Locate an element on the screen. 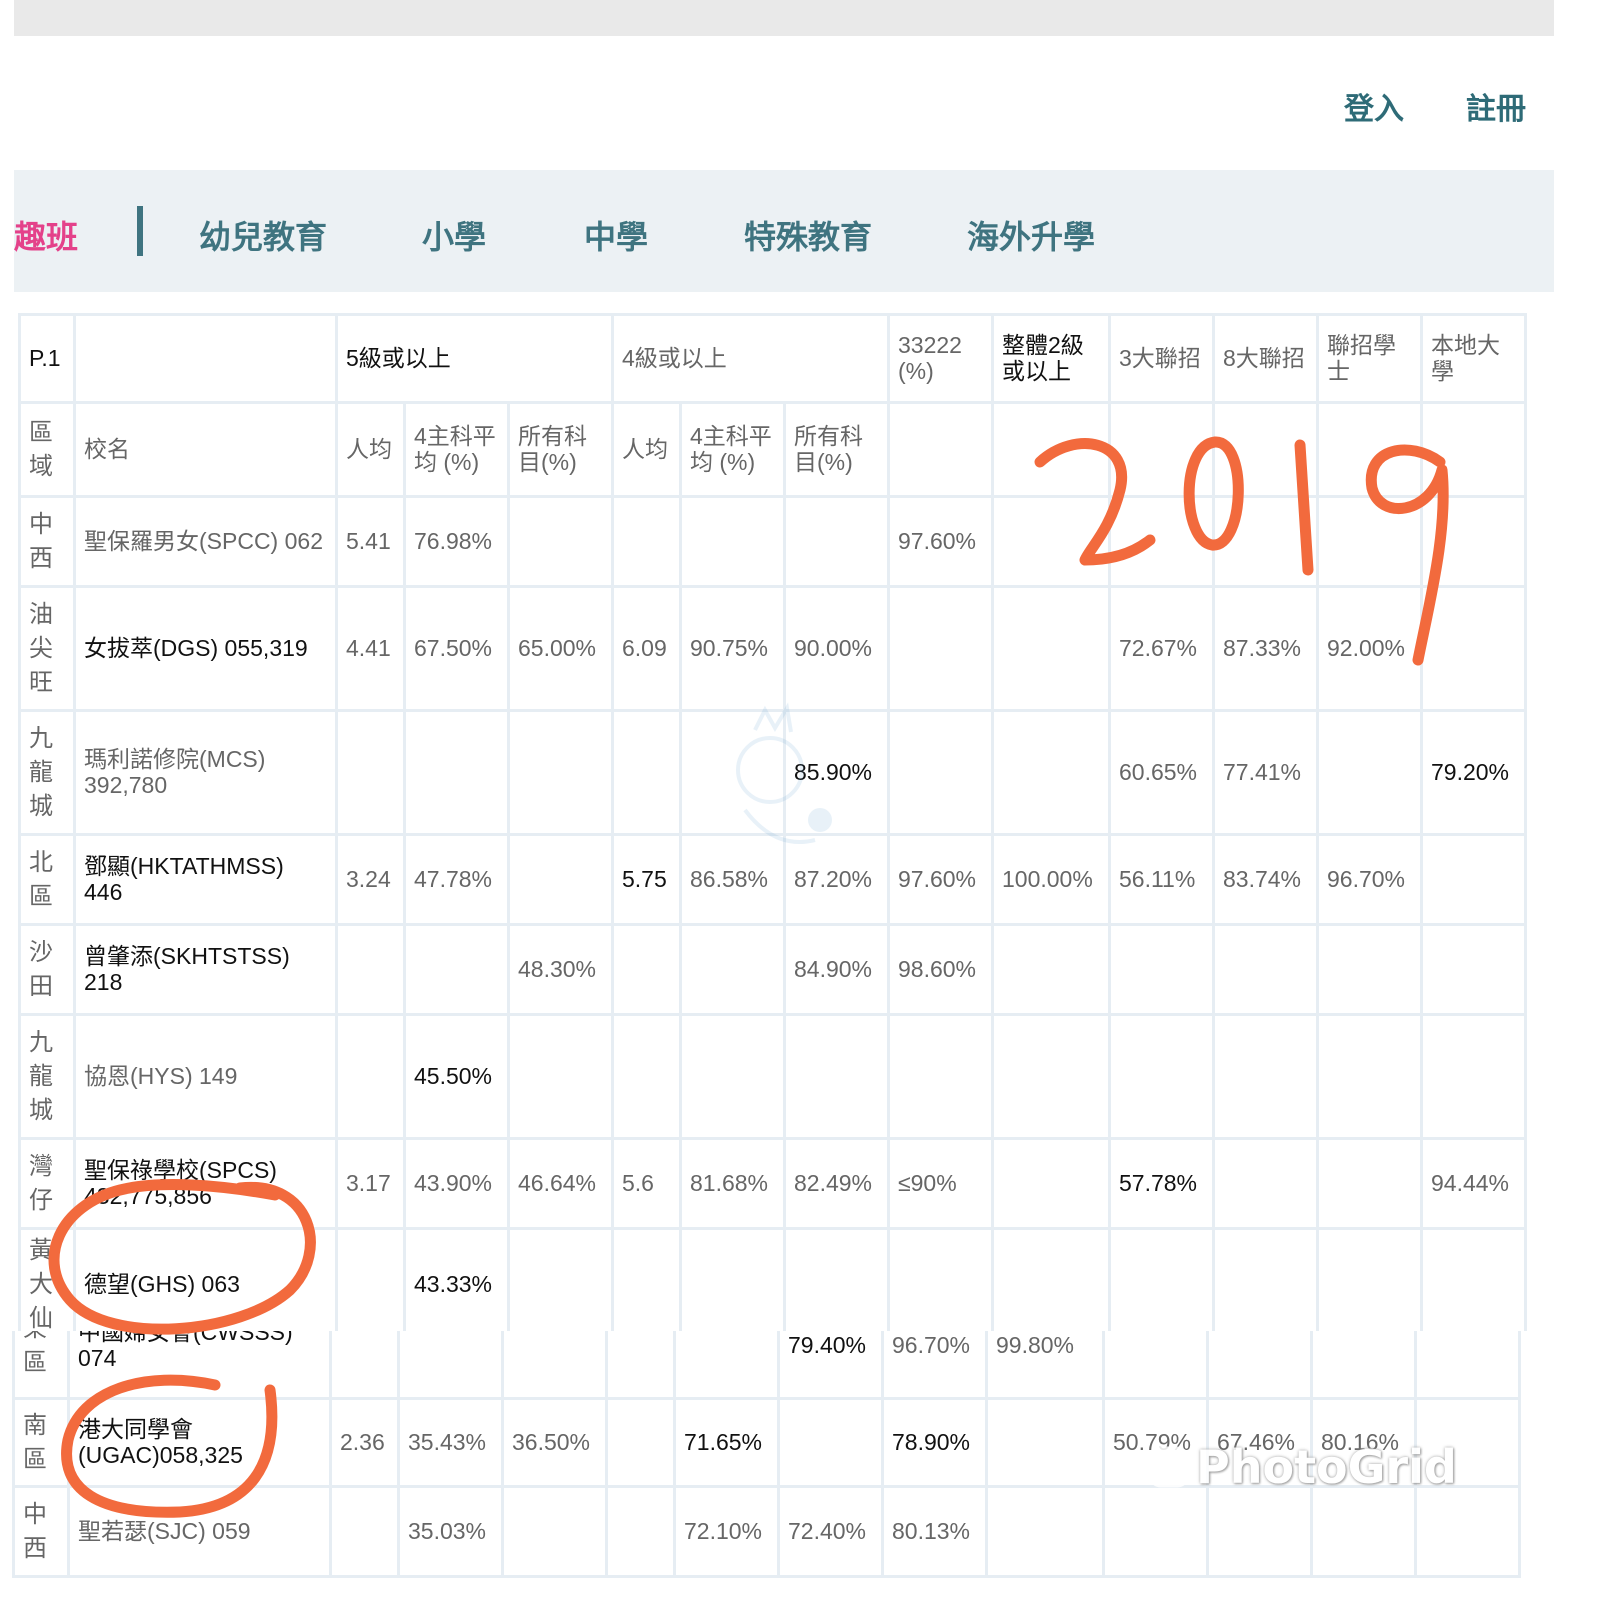 The height and width of the screenshot is (1600, 1600). circle-ugac is located at coordinates (169, 1446).